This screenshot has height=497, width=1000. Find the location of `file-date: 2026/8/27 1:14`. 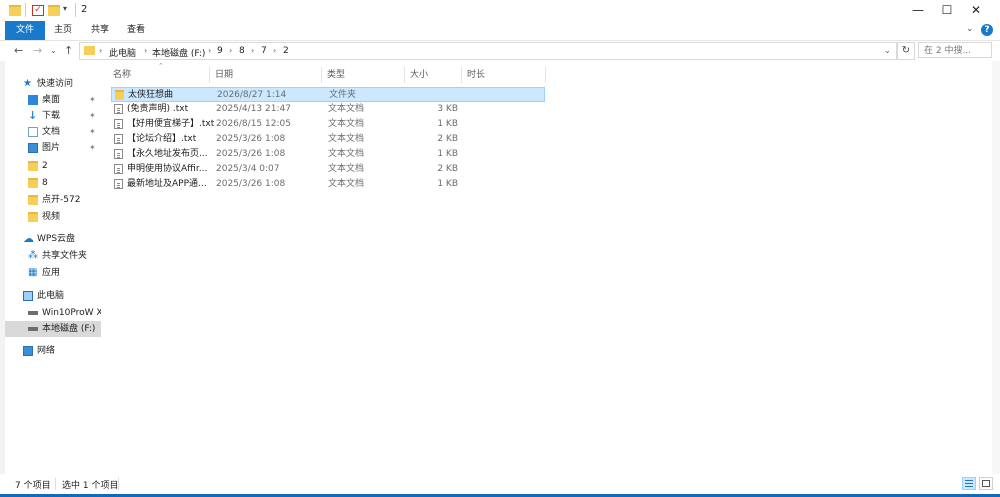

file-date: 2026/8/27 1:14 is located at coordinates (252, 95).